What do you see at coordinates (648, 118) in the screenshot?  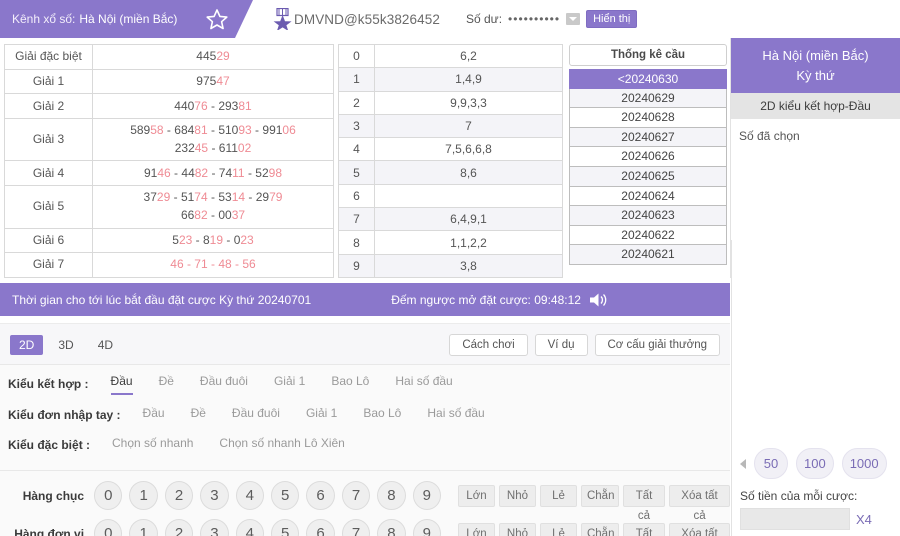 I see `date-list-item: 20240628` at bounding box center [648, 118].